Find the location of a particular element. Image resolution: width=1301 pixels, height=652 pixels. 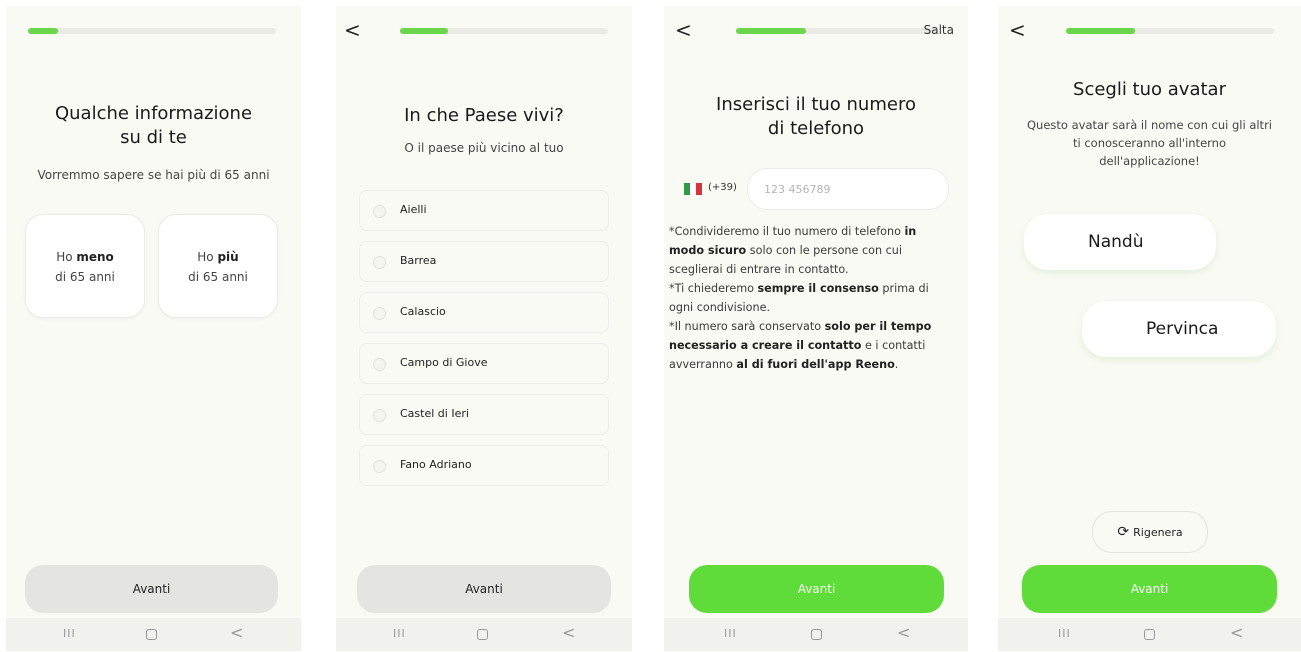

page-title: In che Paese vivi? is located at coordinates (484, 115).